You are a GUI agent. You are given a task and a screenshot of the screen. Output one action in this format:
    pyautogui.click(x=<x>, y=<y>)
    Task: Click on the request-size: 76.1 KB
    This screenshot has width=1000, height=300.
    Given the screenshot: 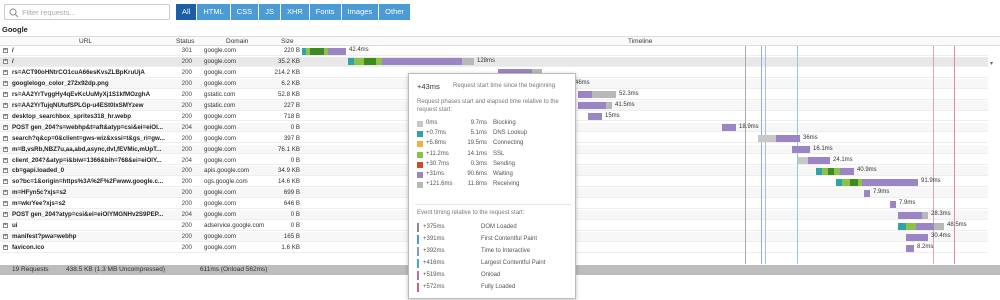 What is the action you would take?
    pyautogui.click(x=288, y=149)
    